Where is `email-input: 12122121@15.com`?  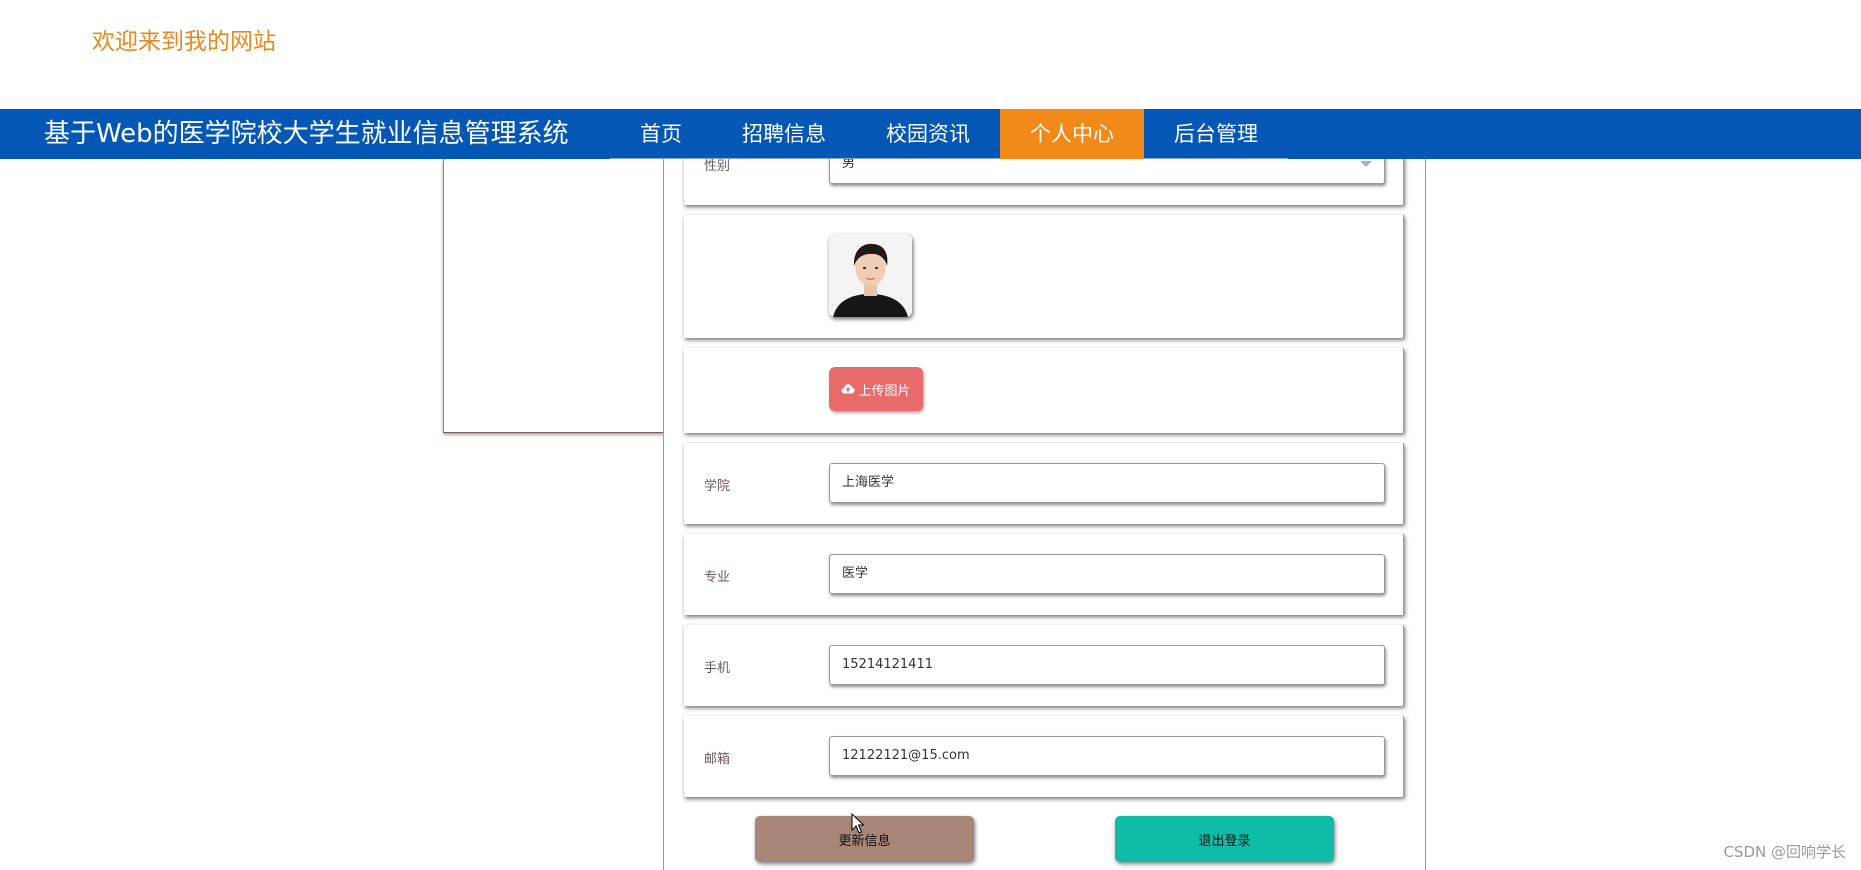
email-input: 12122121@15.com is located at coordinates (1107, 756).